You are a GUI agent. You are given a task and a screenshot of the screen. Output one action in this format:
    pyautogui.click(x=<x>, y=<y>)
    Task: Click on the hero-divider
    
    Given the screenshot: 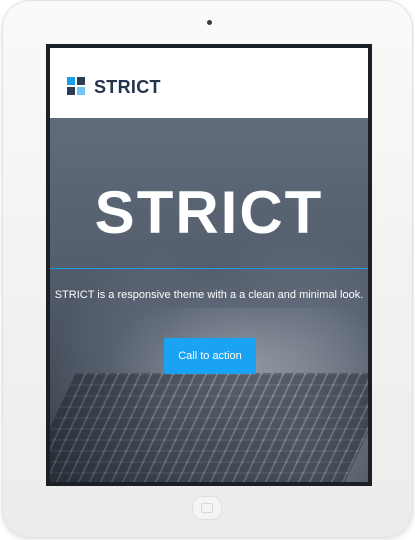 What is the action you would take?
    pyautogui.click(x=209, y=268)
    